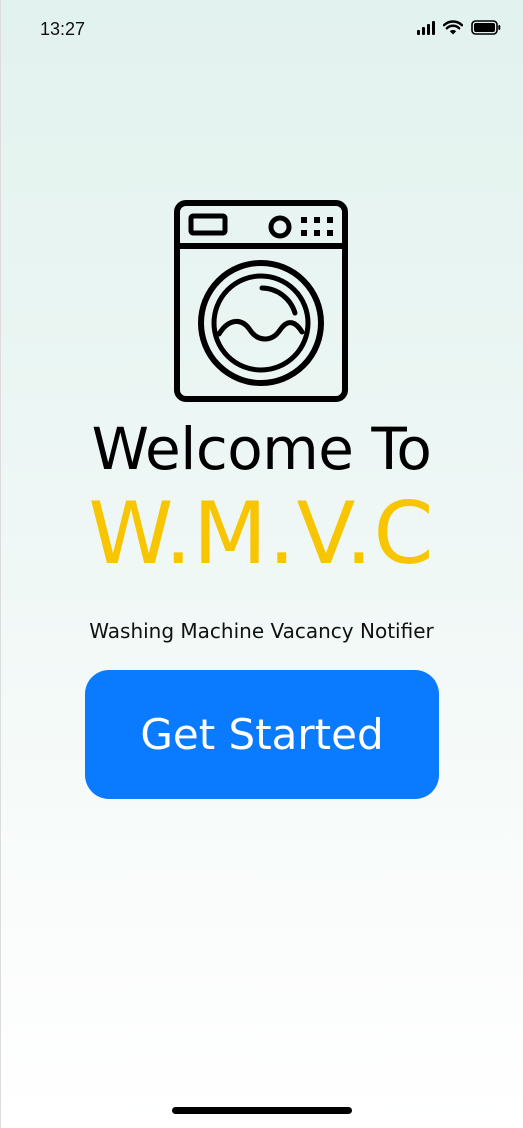  I want to click on home-indicator, so click(262, 1110).